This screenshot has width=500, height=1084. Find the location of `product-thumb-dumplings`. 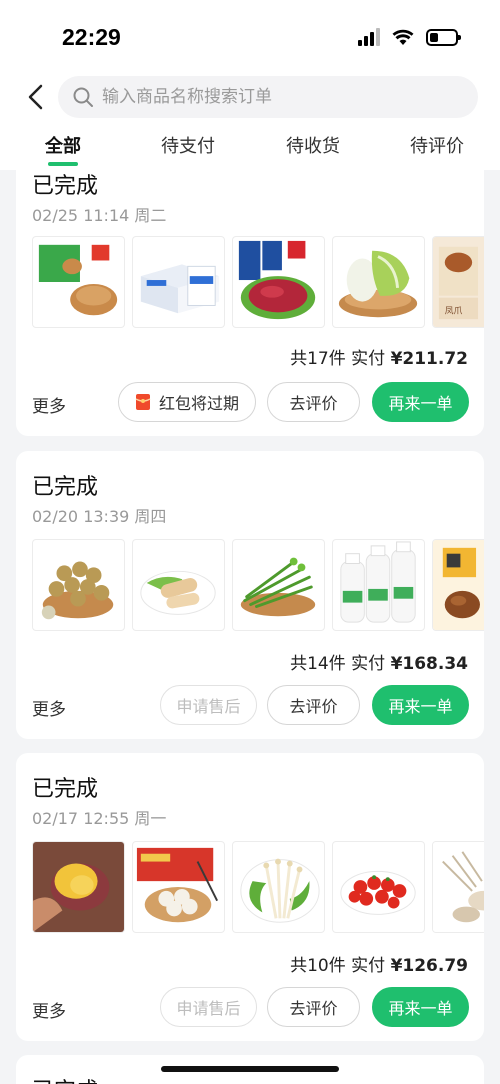

product-thumb-dumplings is located at coordinates (178, 887).